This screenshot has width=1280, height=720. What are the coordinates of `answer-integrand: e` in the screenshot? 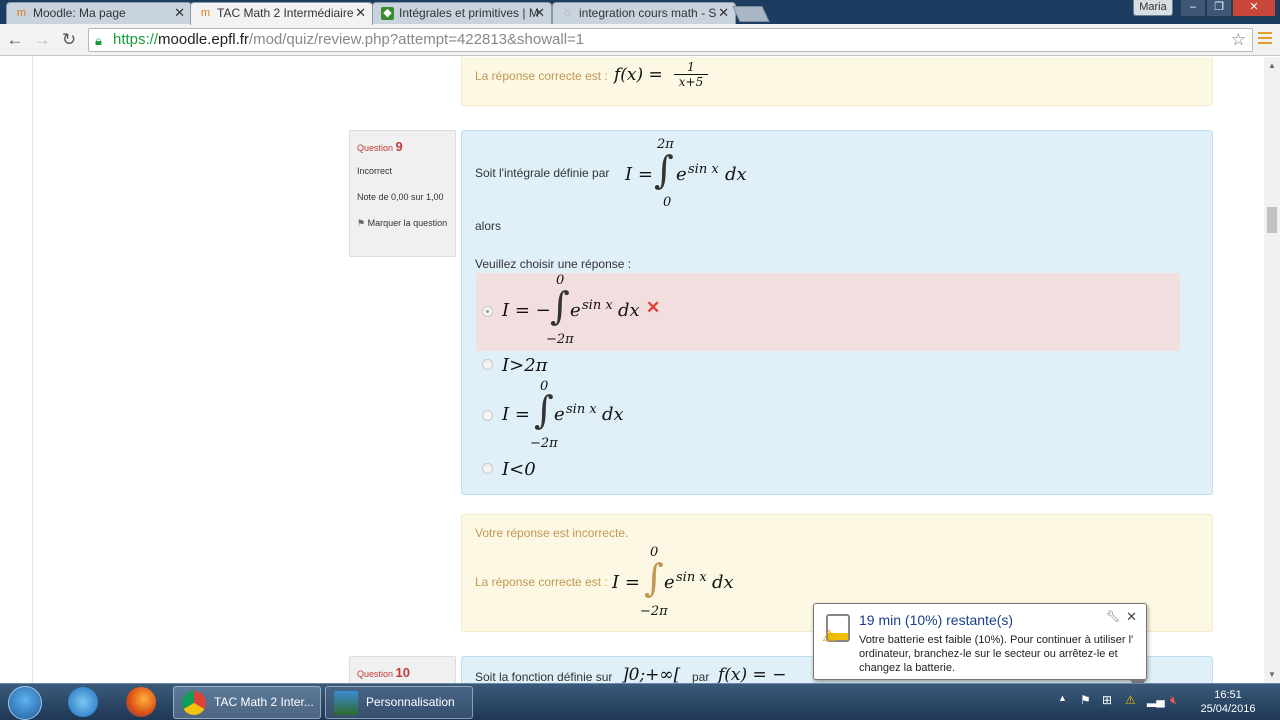 It's located at (669, 582).